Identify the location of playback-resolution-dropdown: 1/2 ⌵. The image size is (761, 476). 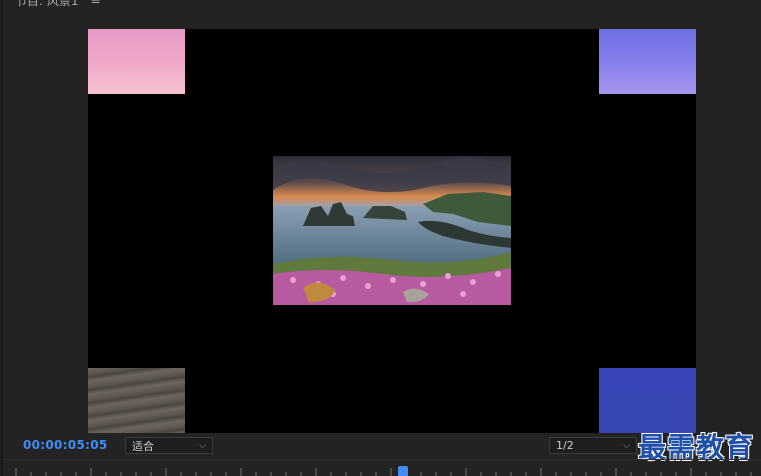
(593, 445).